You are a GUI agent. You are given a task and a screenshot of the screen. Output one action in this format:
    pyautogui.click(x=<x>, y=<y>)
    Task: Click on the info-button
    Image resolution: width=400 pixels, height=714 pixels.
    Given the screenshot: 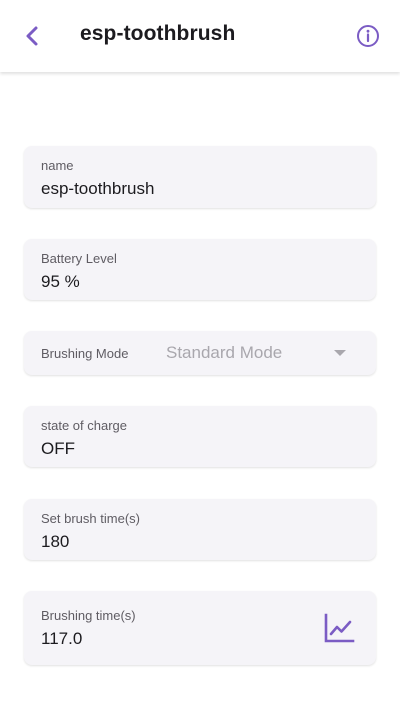 What is the action you would take?
    pyautogui.click(x=368, y=36)
    